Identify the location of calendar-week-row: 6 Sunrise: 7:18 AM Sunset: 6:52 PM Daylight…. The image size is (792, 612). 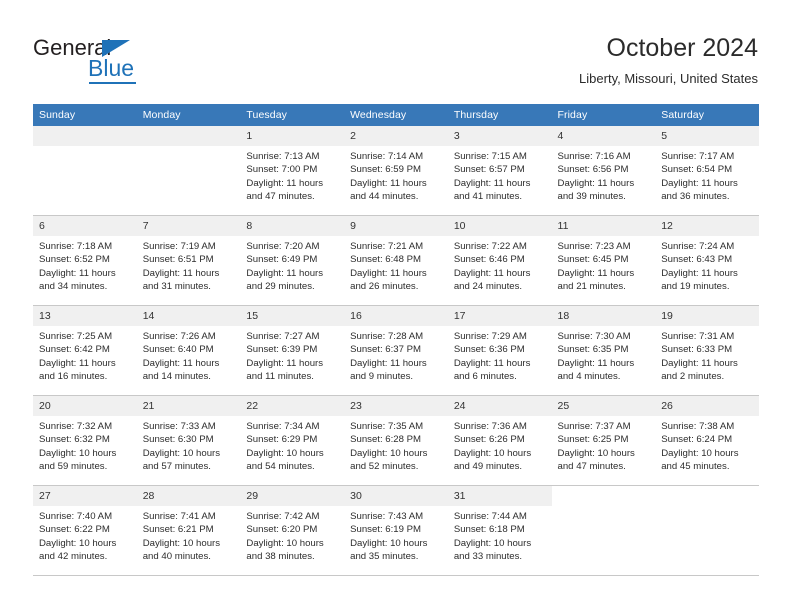
(396, 260).